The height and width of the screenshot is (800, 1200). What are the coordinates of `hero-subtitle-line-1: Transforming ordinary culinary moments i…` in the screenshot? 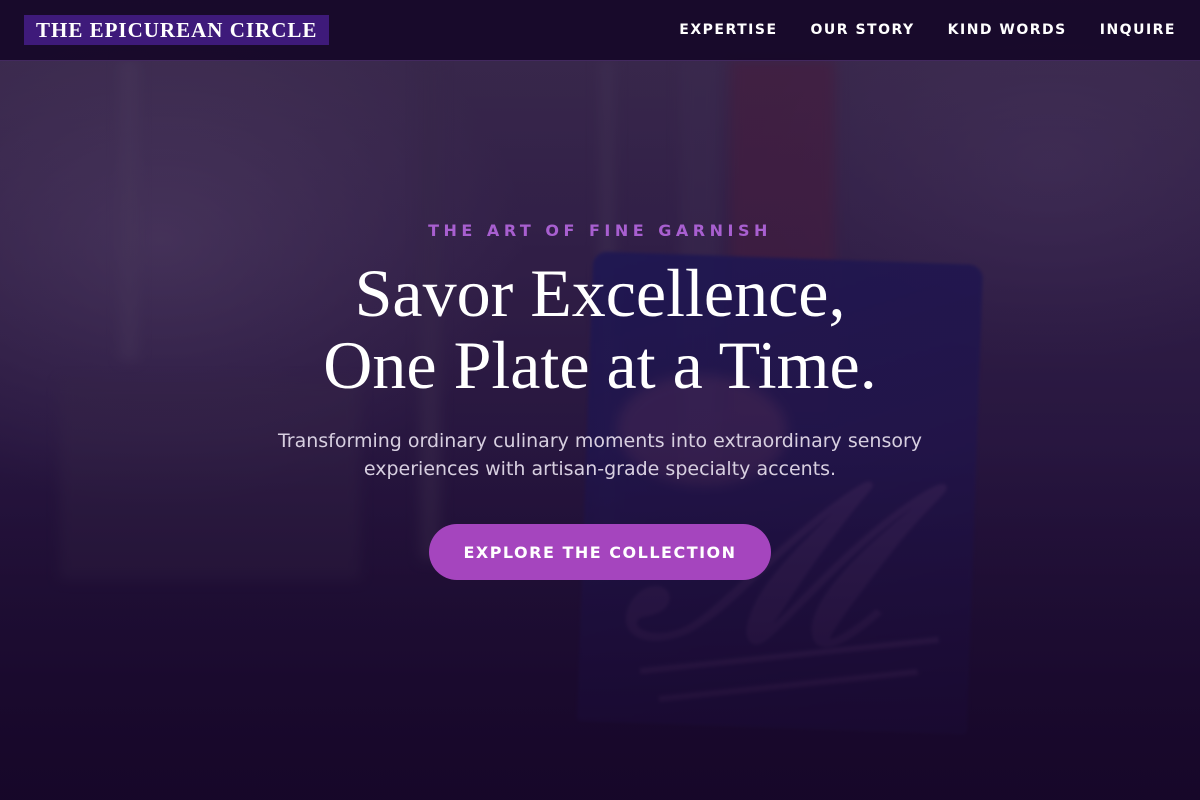 It's located at (600, 441).